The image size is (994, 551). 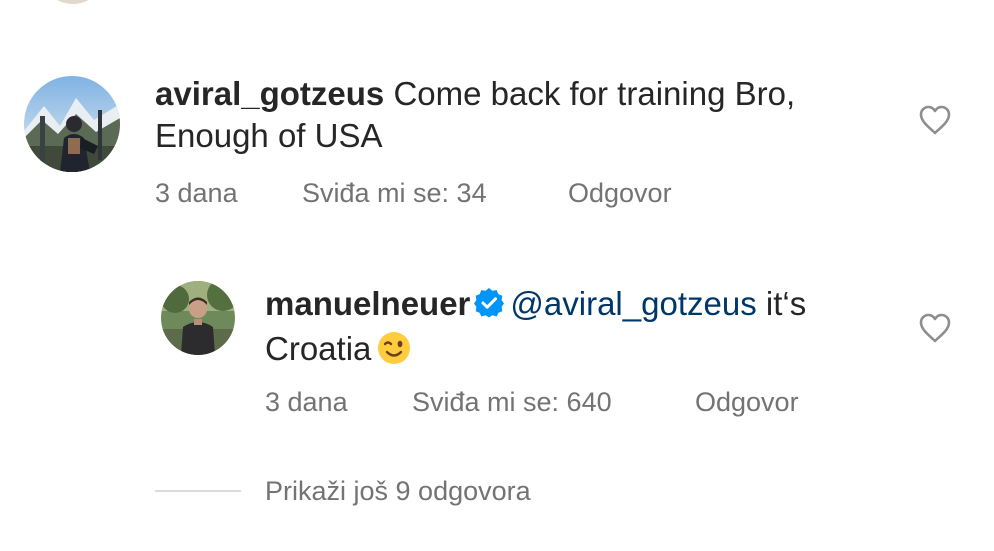 What do you see at coordinates (73, 2) in the screenshot?
I see `previous-comment-avatar-edge` at bounding box center [73, 2].